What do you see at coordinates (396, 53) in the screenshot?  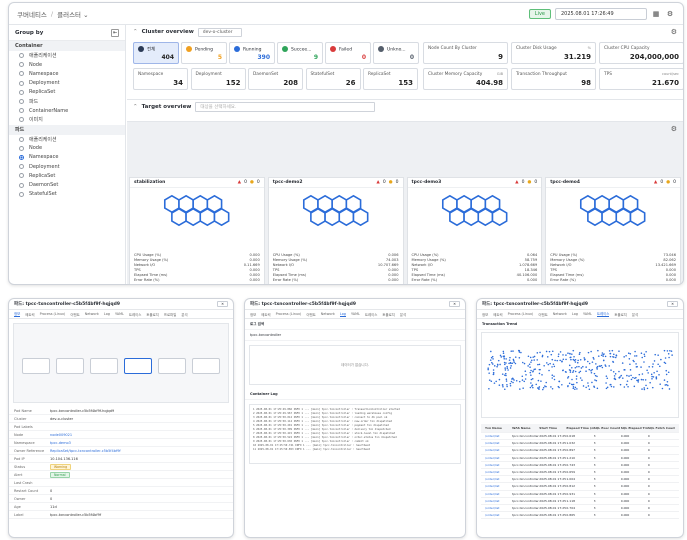 I see `status-card: Unkno... 0` at bounding box center [396, 53].